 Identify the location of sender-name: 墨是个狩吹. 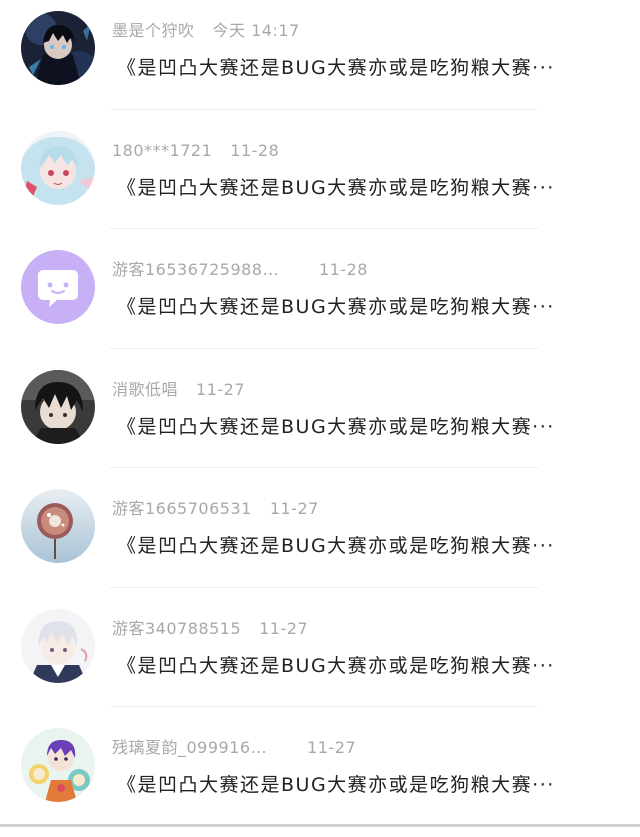
(153, 30).